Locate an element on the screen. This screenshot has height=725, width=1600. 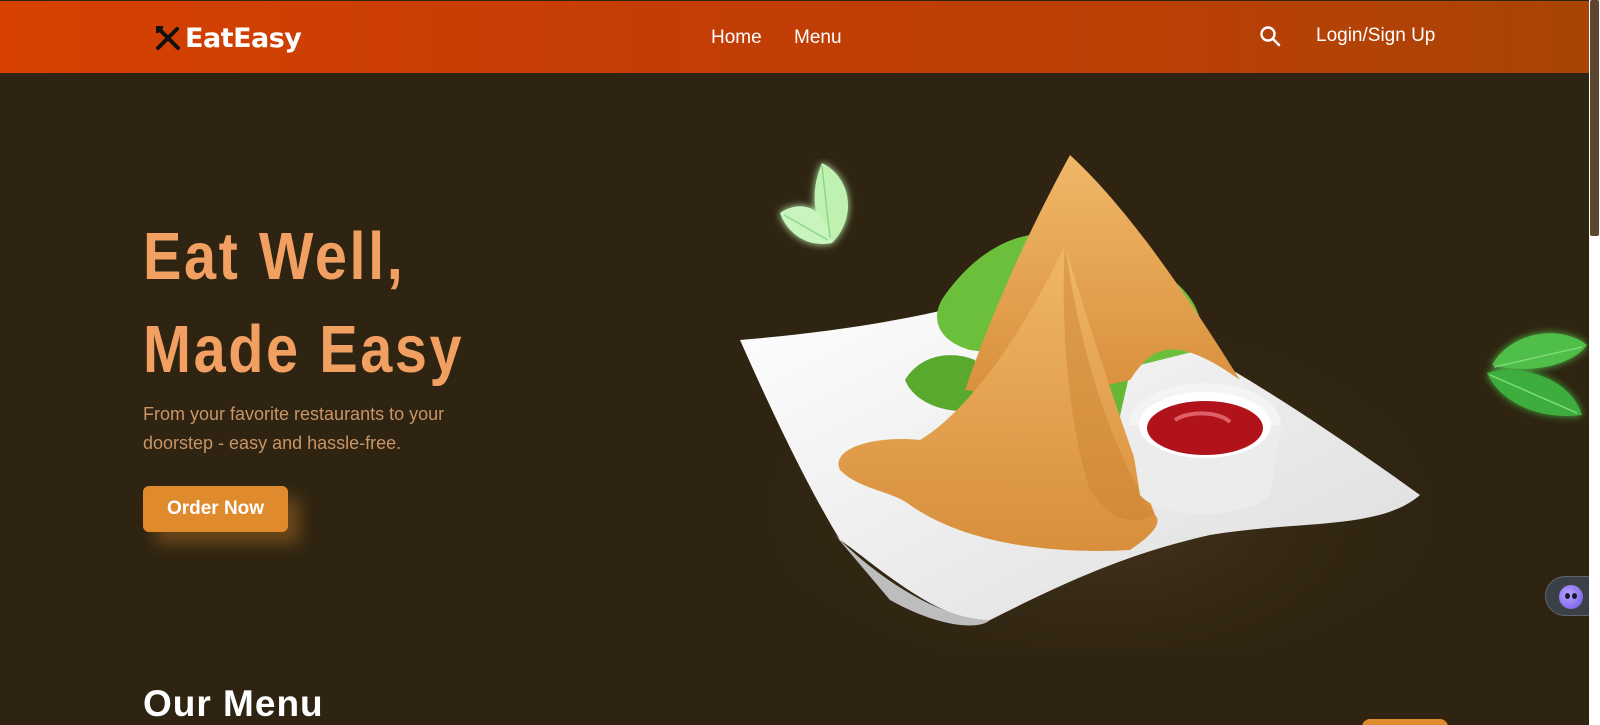
hero-title: Eat Well, Made Easy is located at coordinates (303, 303).